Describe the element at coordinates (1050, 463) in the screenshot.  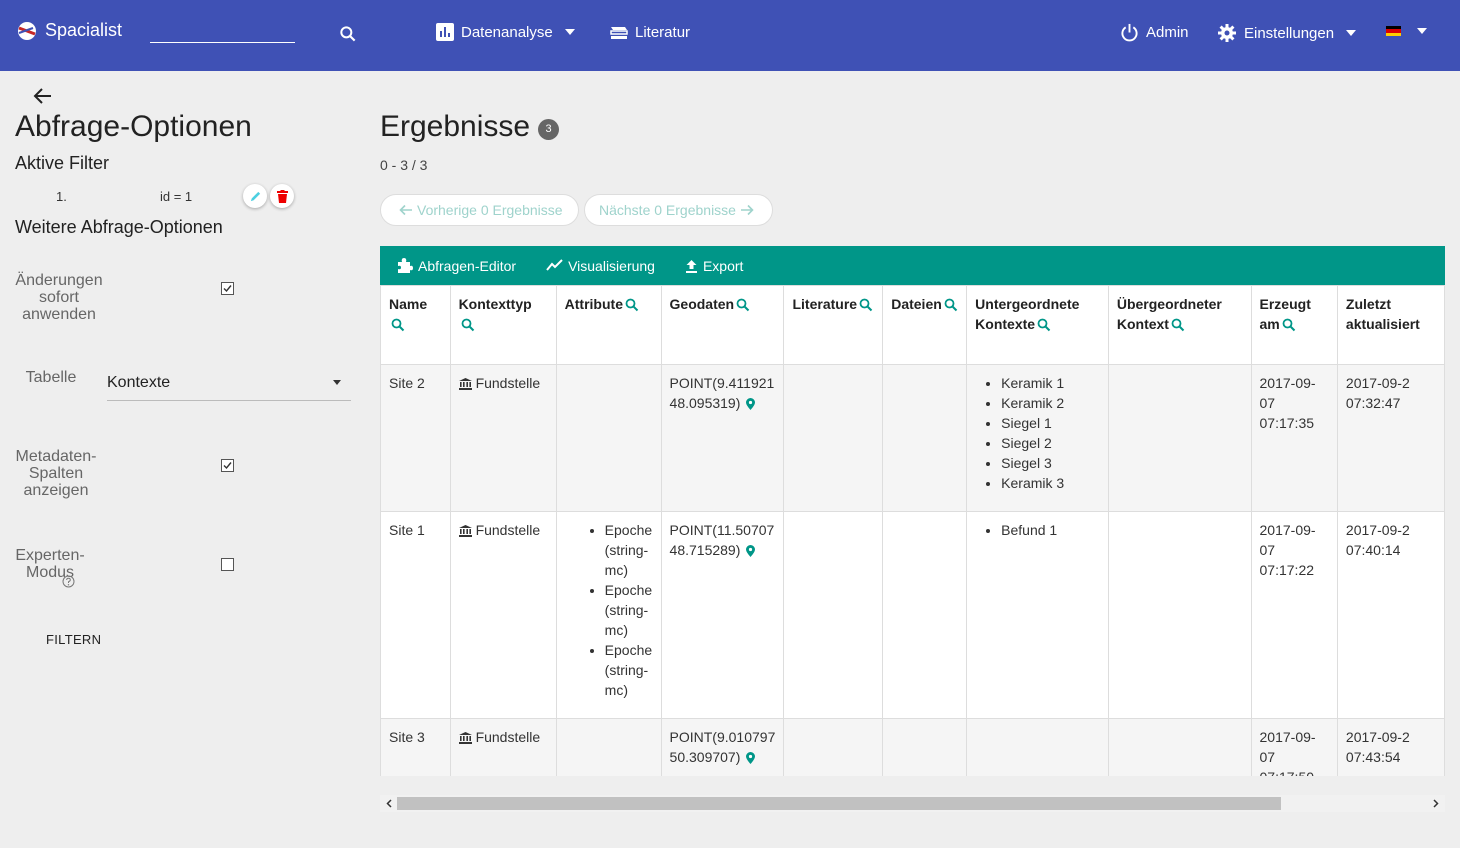
I see `list-item: Siegel 3` at that location.